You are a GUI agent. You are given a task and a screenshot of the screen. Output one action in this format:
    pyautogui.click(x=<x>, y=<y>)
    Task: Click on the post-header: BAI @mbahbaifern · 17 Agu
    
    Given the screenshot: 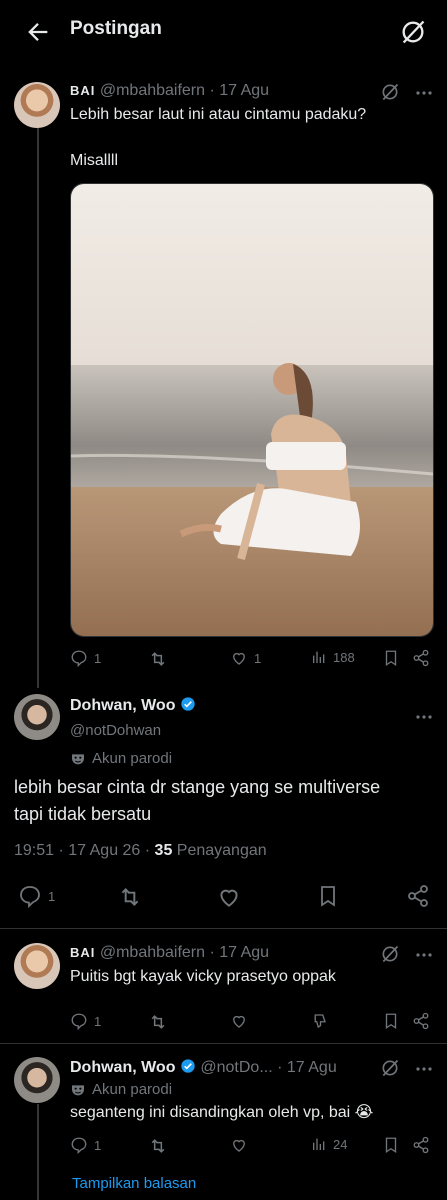 What is the action you would take?
    pyautogui.click(x=169, y=91)
    